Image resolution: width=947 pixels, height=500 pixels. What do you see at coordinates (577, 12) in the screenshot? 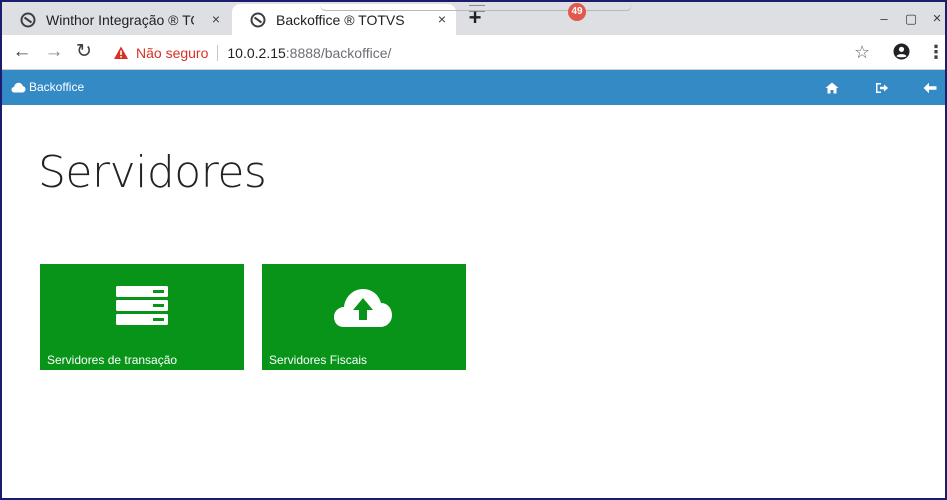
I see `notification-badge: 49` at bounding box center [577, 12].